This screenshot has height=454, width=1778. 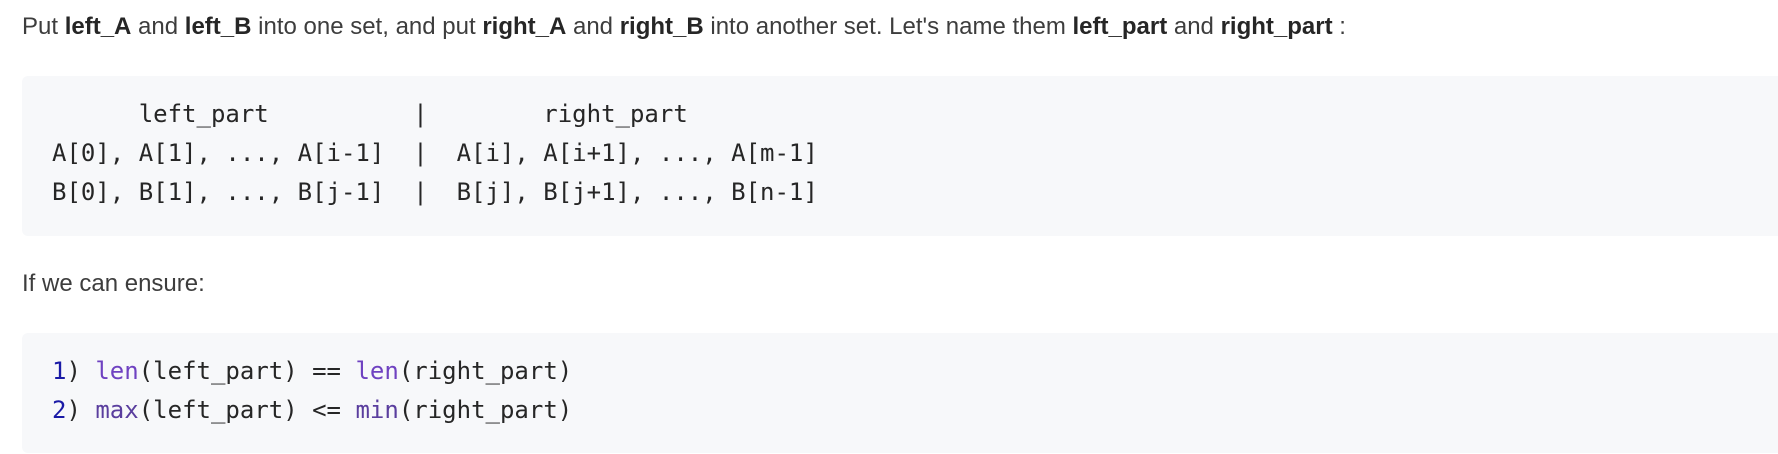 What do you see at coordinates (915, 371) in the screenshot?
I see `condition-line-1: 1) len(left_part) == len(right_part)` at bounding box center [915, 371].